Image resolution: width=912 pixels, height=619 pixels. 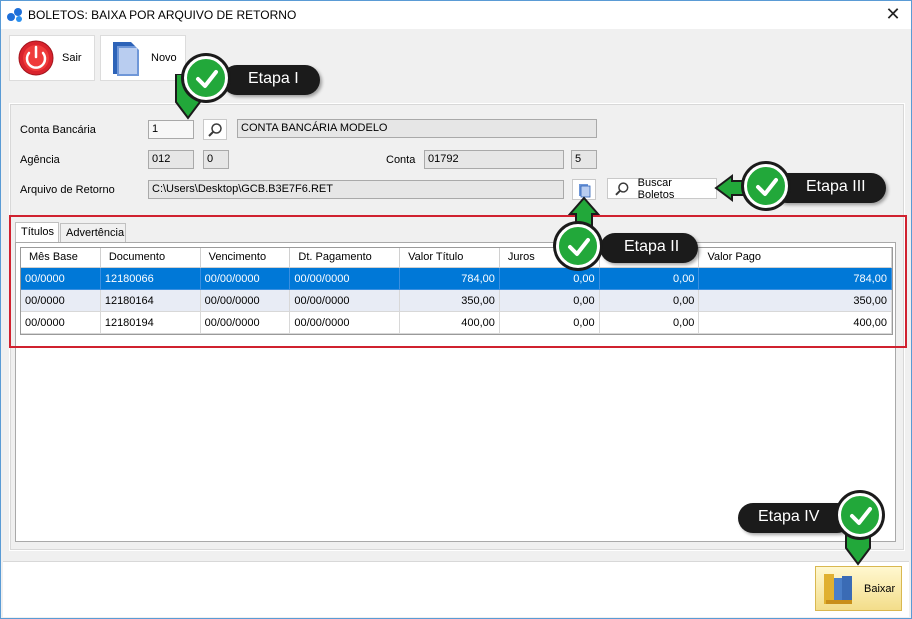 I want to click on new-document-icon, so click(x=126, y=59).